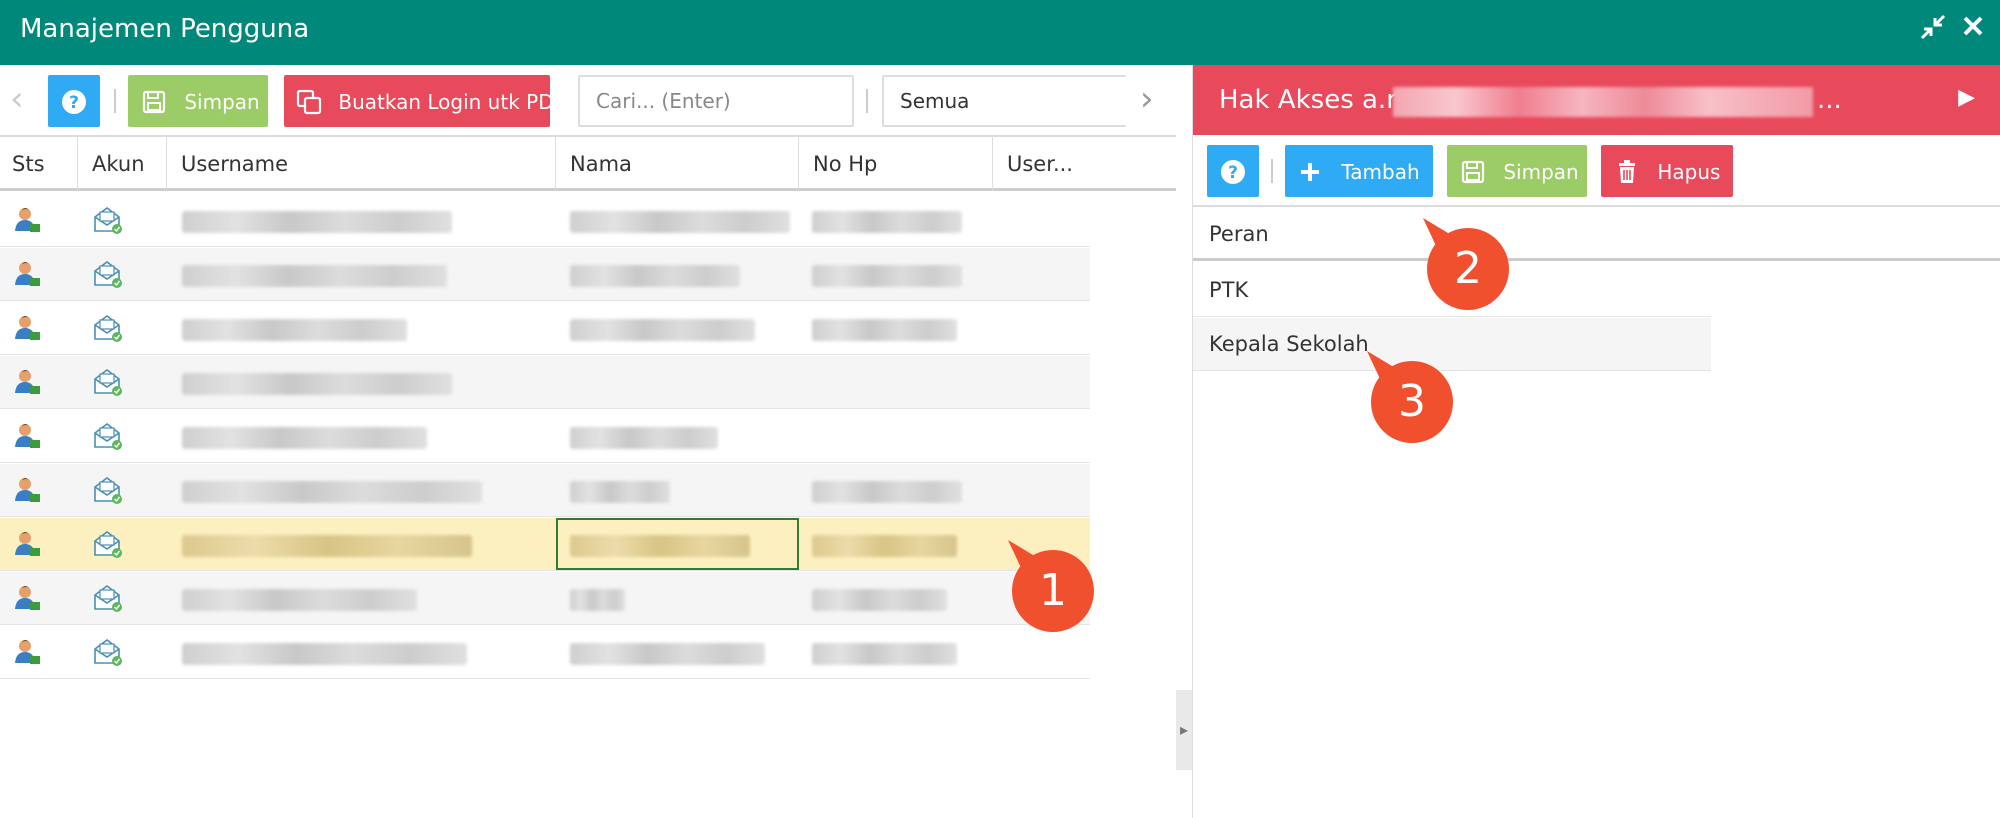 This screenshot has height=818, width=2000. What do you see at coordinates (1596, 171) in the screenshot?
I see `access-toolbar: ? Tambah Simpan Hapus` at bounding box center [1596, 171].